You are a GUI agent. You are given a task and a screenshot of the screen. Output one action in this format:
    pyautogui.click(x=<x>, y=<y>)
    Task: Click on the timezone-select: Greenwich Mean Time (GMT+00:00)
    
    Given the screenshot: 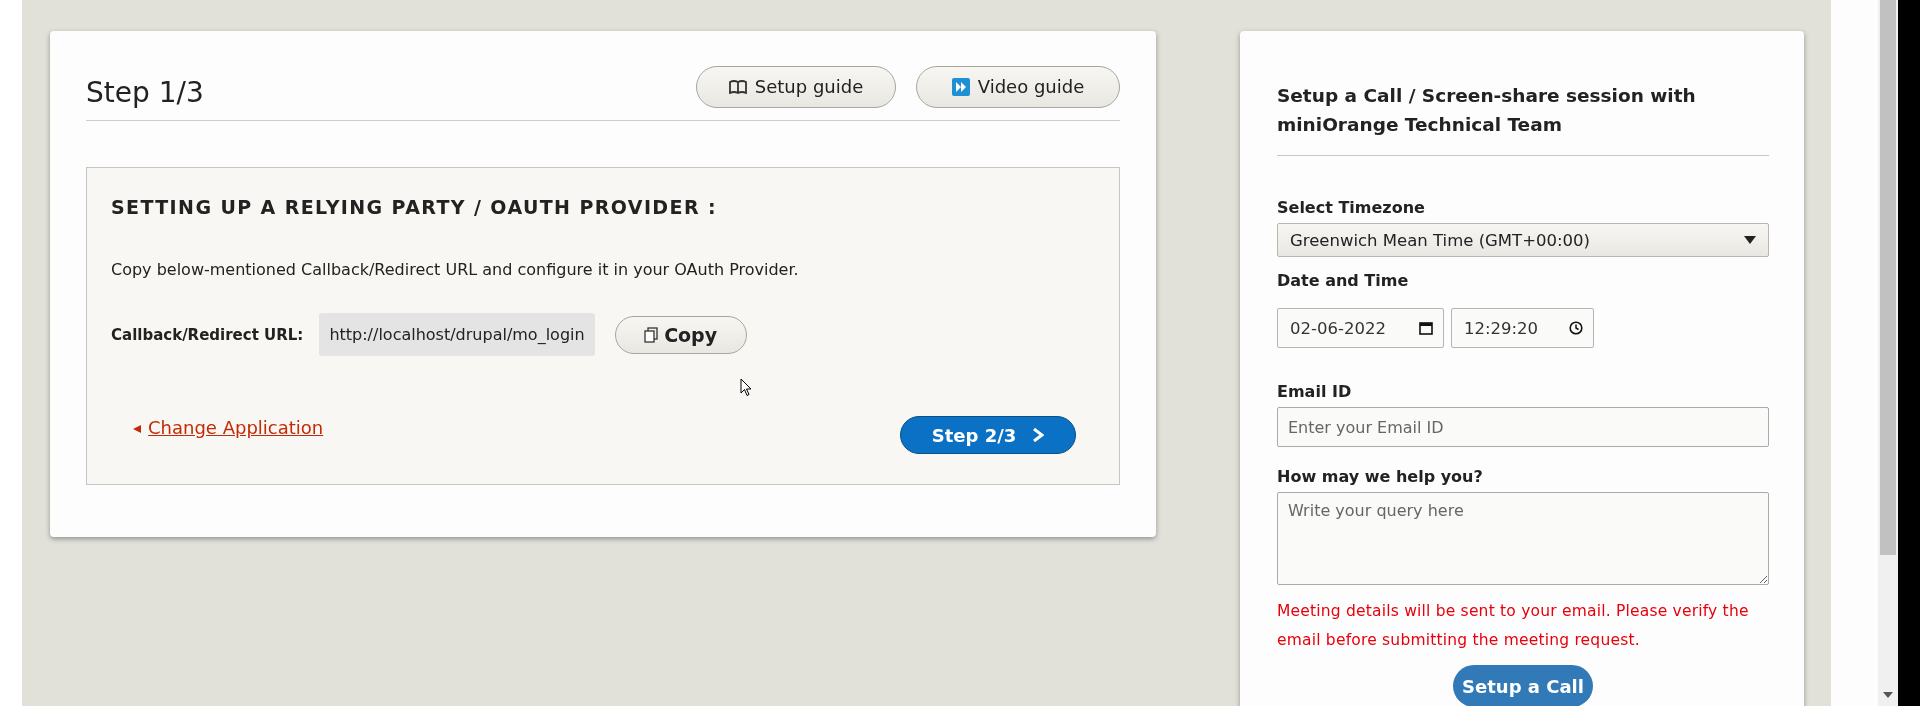 What is the action you would take?
    pyautogui.click(x=1523, y=240)
    